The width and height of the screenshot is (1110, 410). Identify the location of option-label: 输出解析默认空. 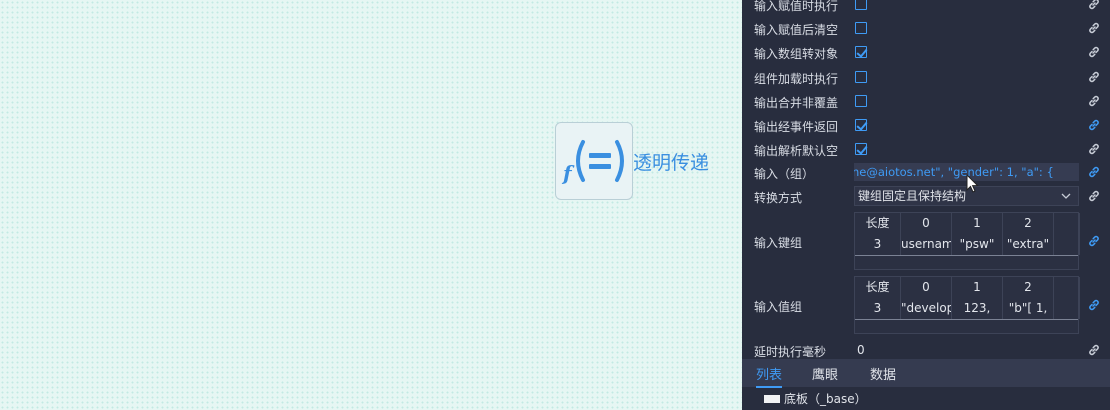
(796, 151).